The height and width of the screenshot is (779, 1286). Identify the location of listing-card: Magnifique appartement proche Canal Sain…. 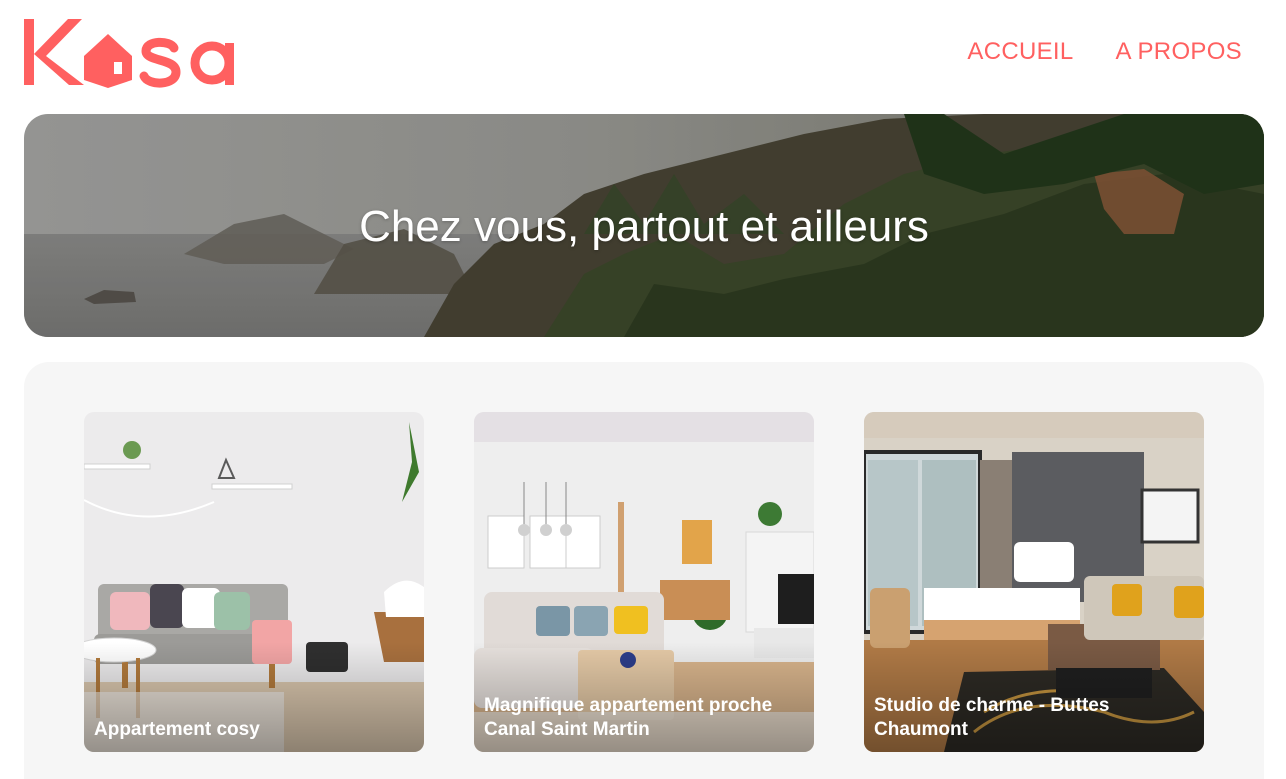
(644, 582).